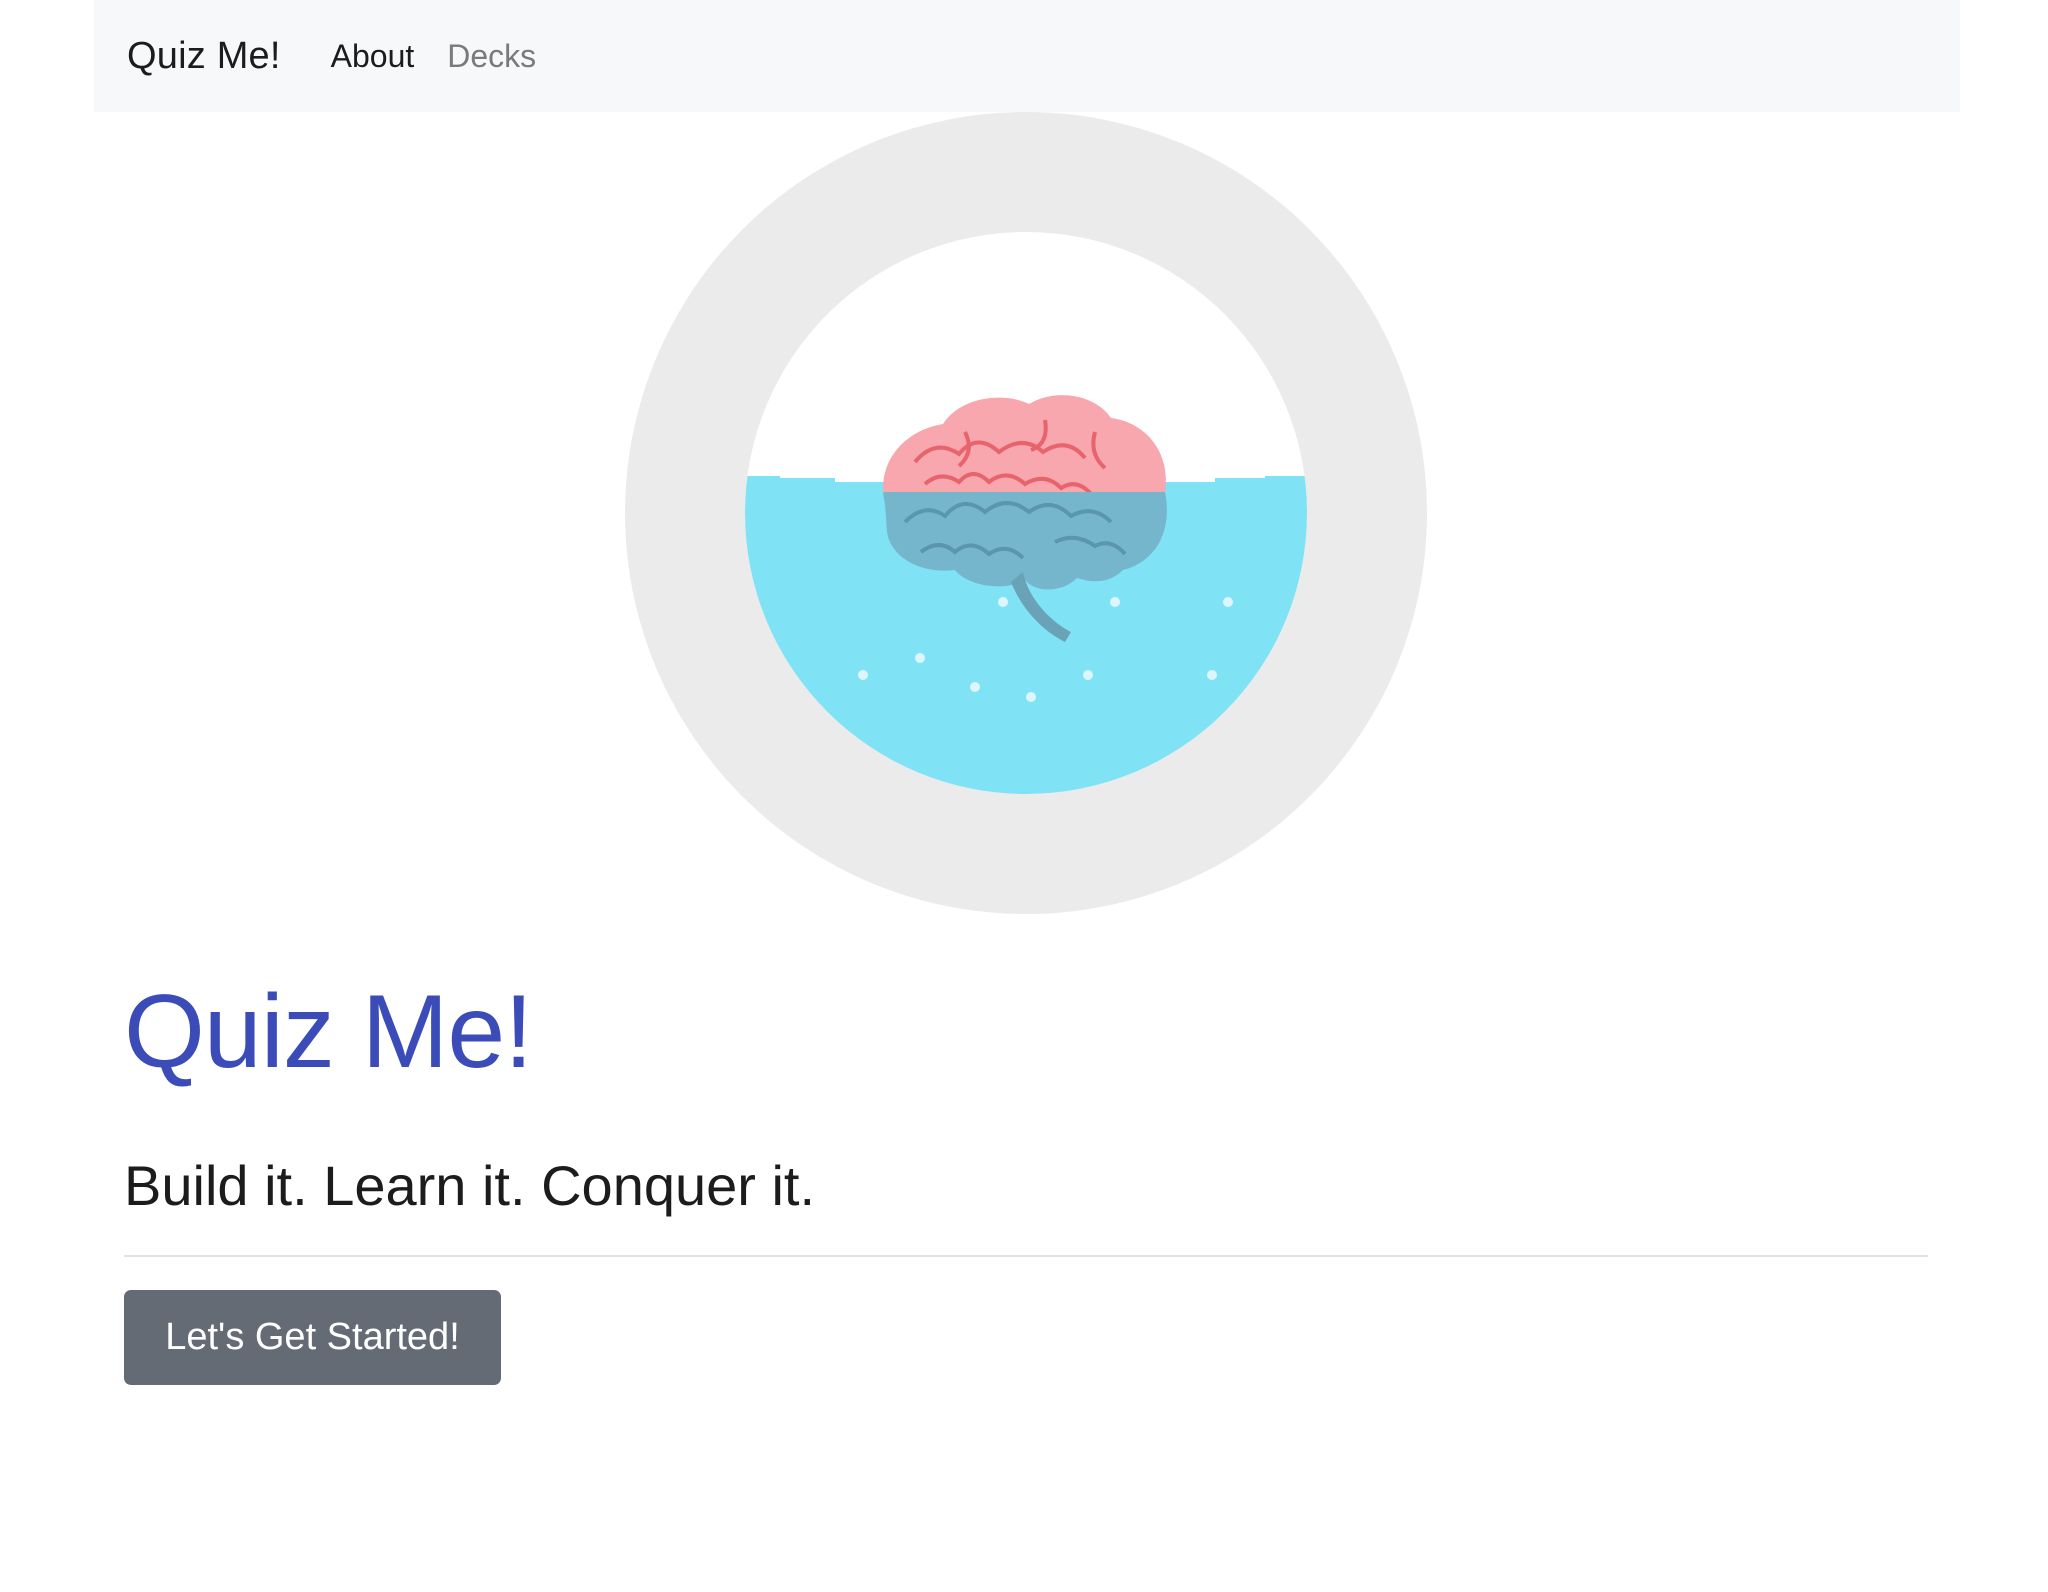 This screenshot has width=2048, height=1592. I want to click on navbar: Quiz Me! About Decks, so click(1027, 56).